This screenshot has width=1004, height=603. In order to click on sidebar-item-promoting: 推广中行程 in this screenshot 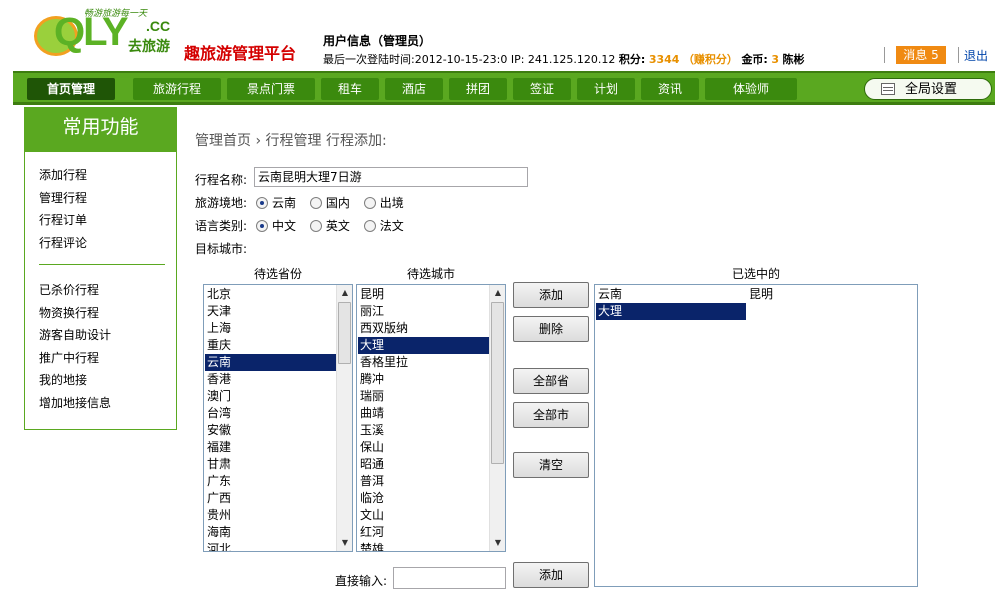, I will do `click(107, 358)`.